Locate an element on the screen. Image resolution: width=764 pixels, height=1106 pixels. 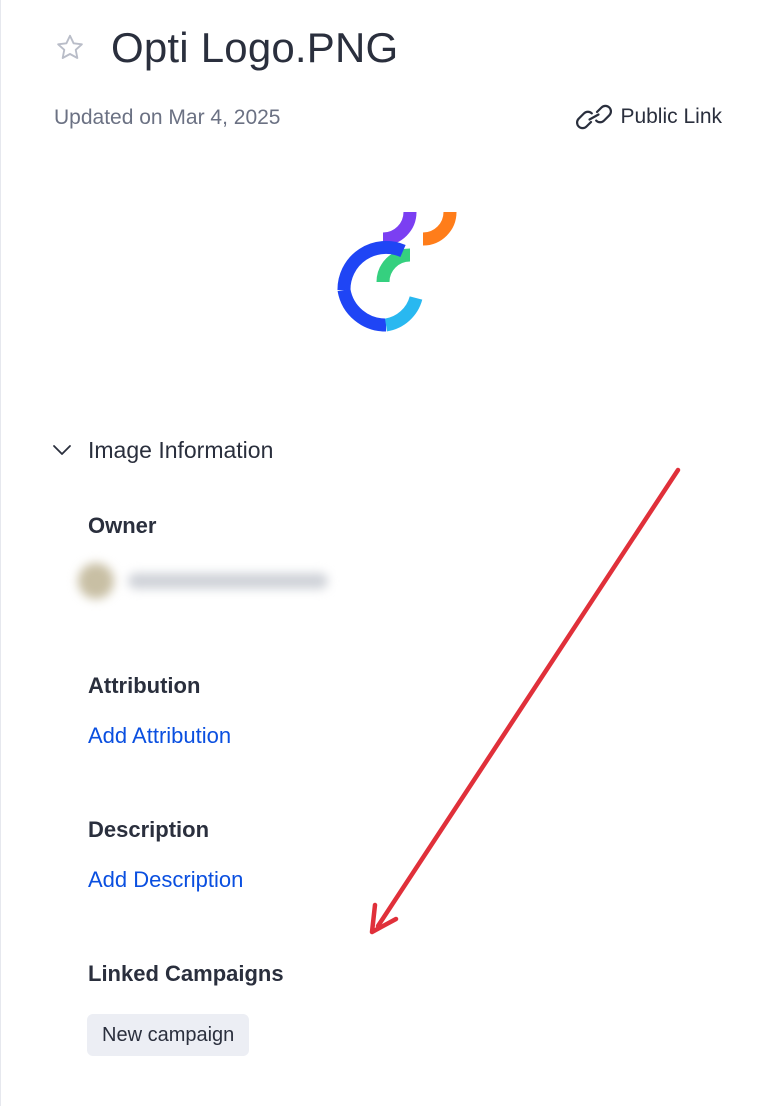
favorite-star-button is located at coordinates (70, 48).